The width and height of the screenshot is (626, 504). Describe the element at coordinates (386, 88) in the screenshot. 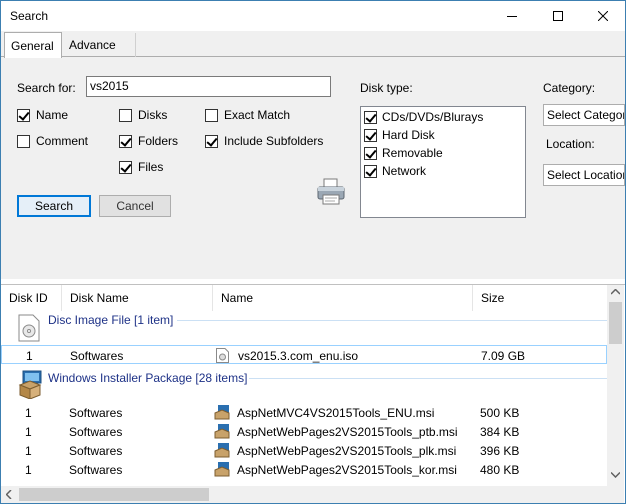

I see `disk-type-label: Disk type:` at that location.